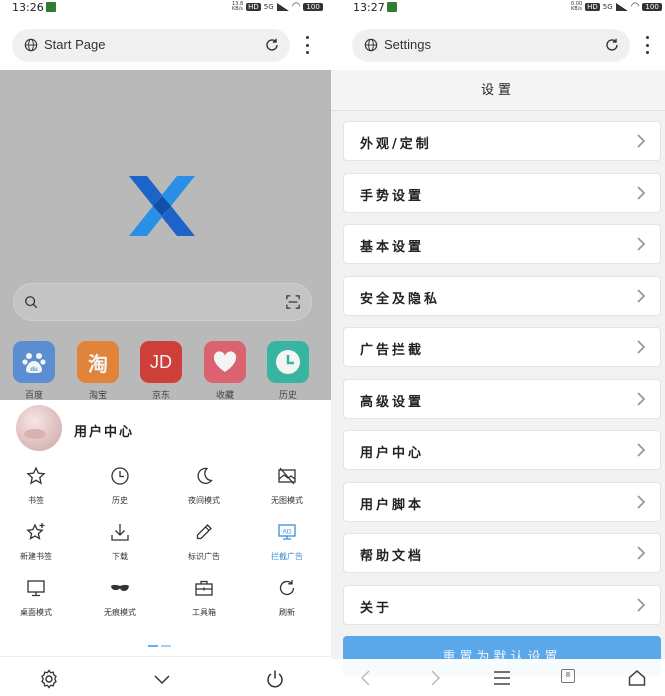 Image resolution: width=665 pixels, height=696 pixels. I want to click on app-notification-icon, so click(51, 7).